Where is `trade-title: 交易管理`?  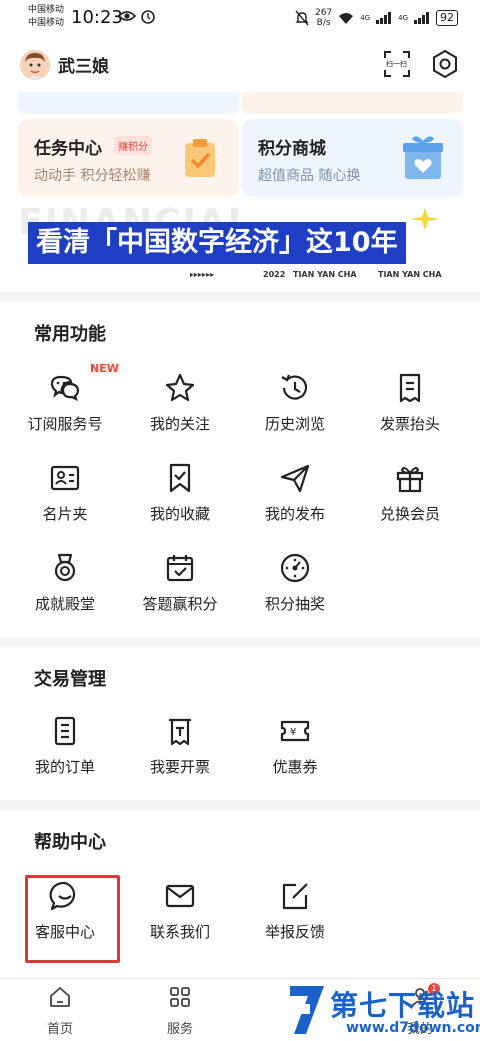 trade-title: 交易管理 is located at coordinates (70, 679).